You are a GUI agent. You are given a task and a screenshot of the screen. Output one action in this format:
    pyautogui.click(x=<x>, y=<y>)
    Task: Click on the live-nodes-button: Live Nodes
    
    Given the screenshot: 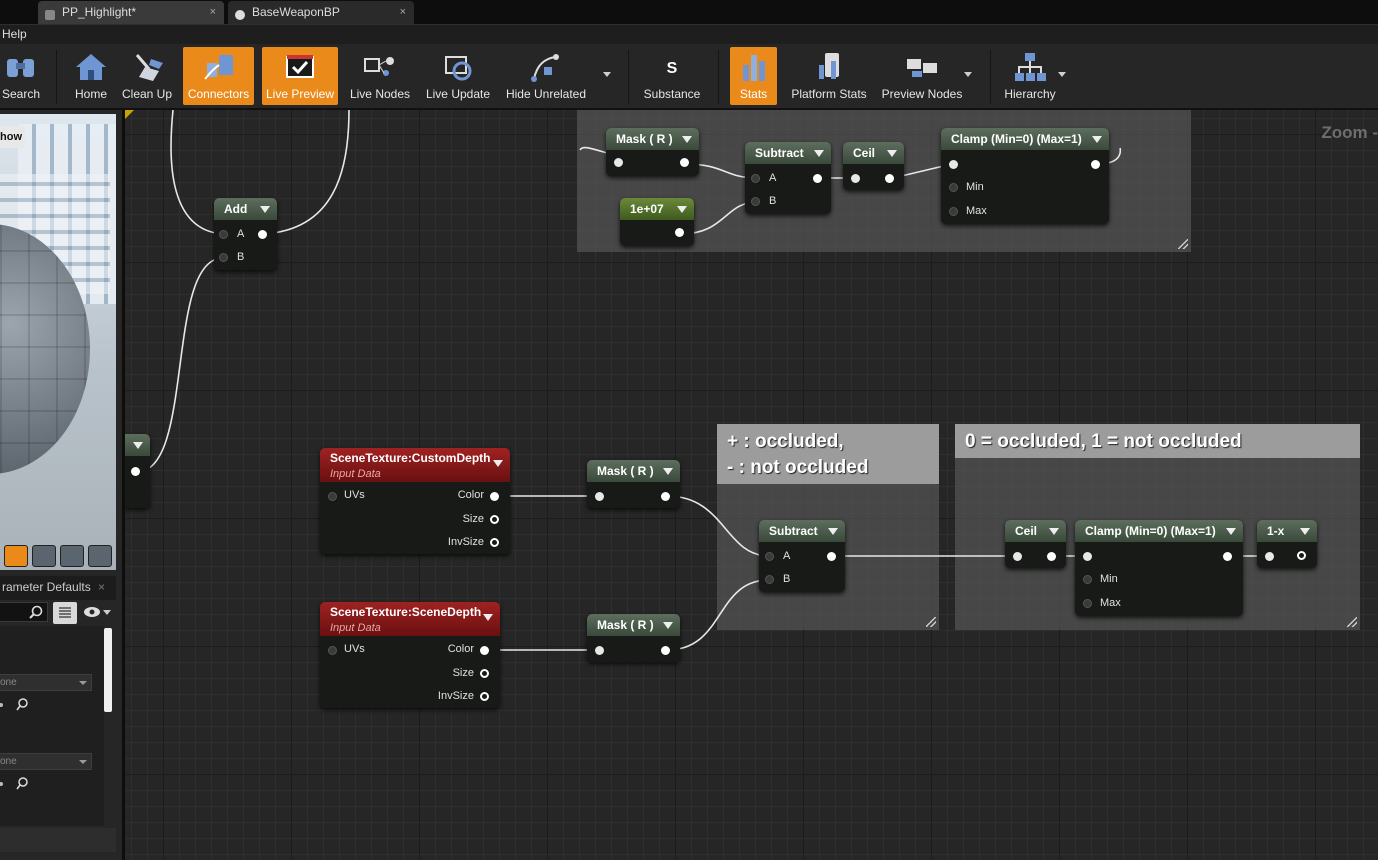 What is the action you would take?
    pyautogui.click(x=380, y=76)
    